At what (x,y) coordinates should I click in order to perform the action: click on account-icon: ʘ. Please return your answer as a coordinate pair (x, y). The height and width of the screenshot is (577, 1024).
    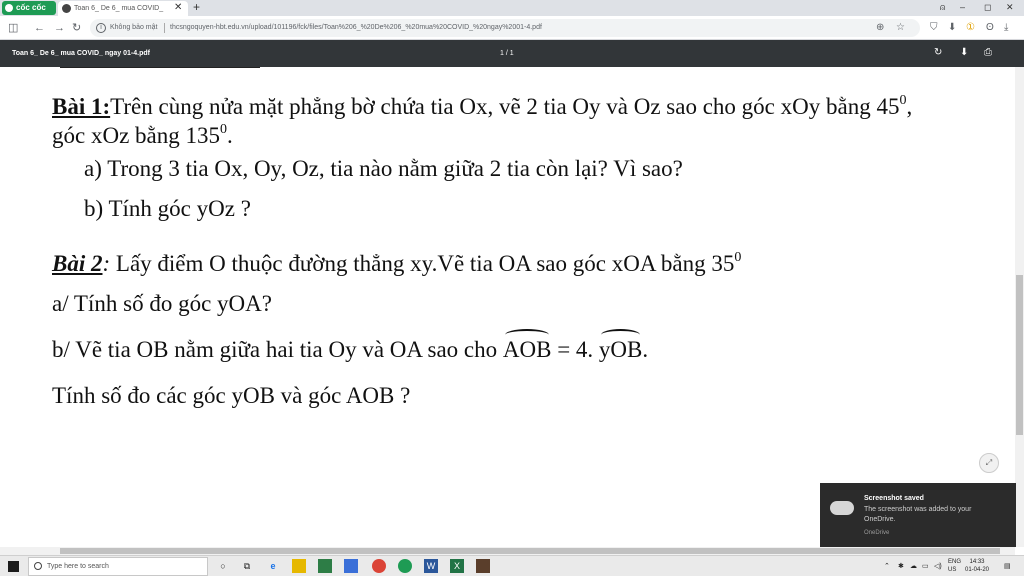
    Looking at the image, I should click on (990, 28).